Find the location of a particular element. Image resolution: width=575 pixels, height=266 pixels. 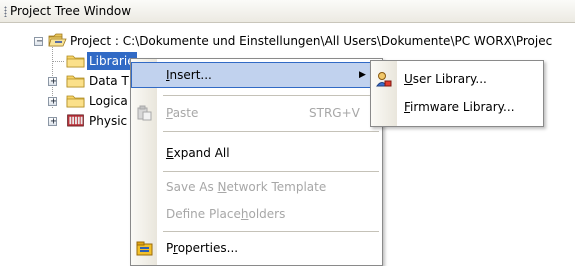

hardware-icon is located at coordinates (75, 120).